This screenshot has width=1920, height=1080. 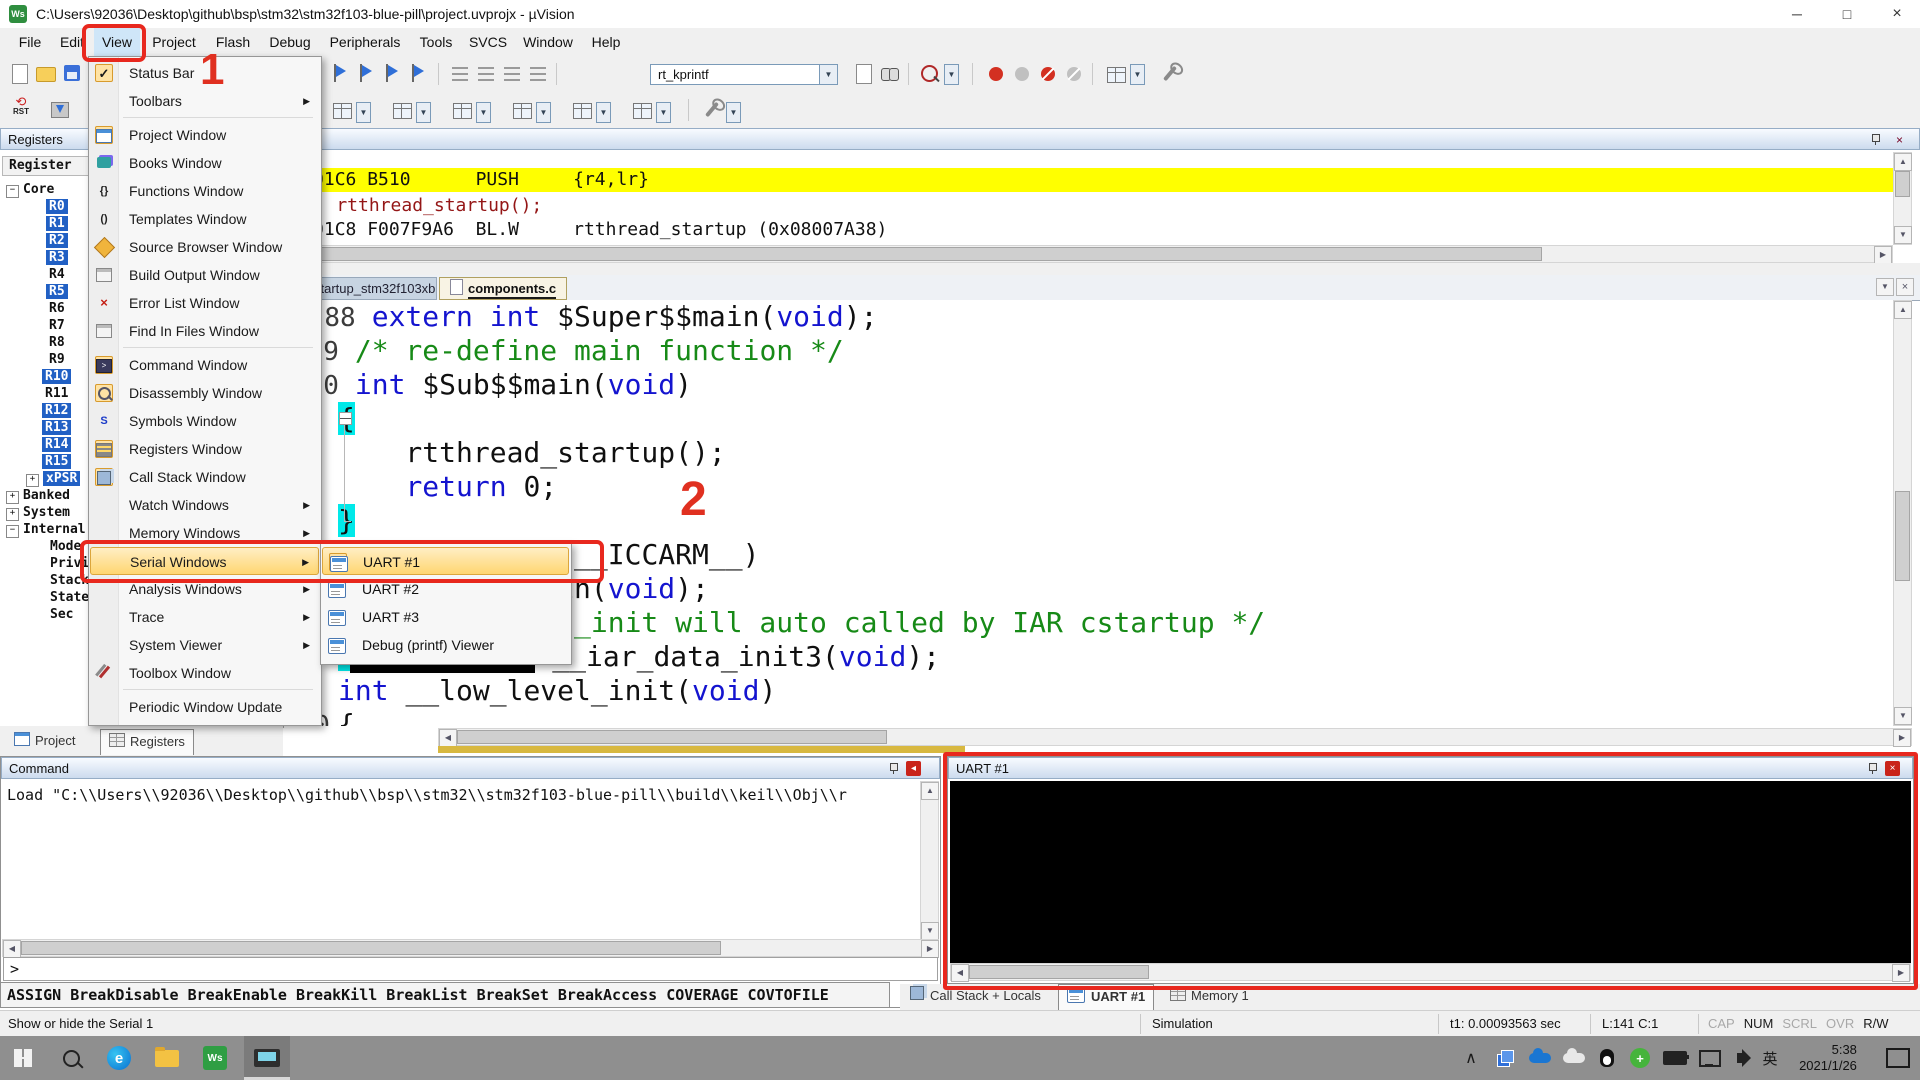 I want to click on serial-window-dropdown: ▼, so click(x=483, y=112).